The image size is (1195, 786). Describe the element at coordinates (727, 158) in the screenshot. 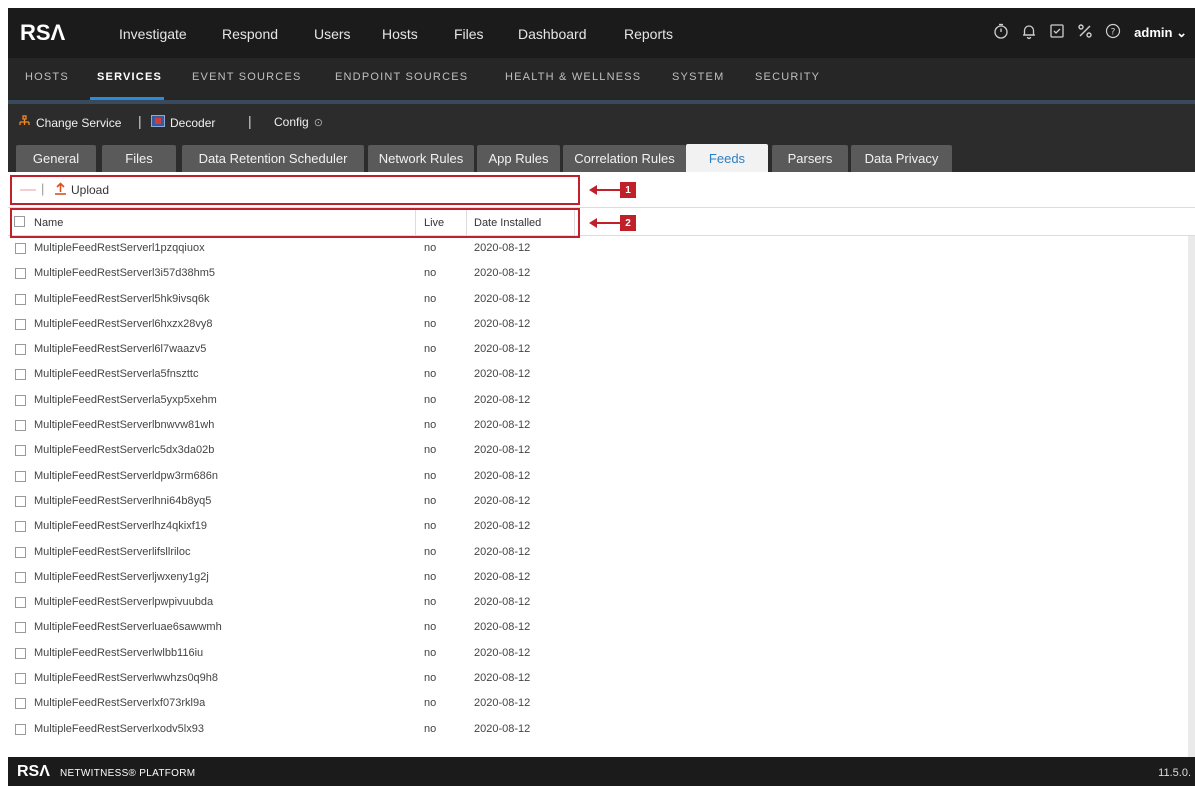

I see `tab-feeds: Feeds` at that location.